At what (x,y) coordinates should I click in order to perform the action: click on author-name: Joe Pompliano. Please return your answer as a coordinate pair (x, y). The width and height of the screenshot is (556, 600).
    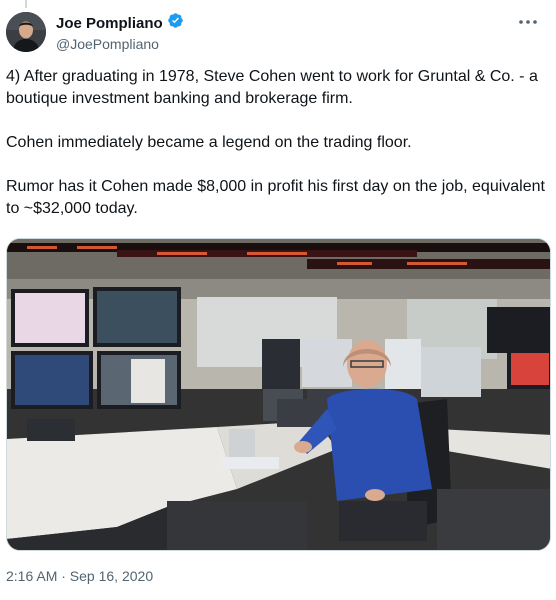
    Looking at the image, I should click on (109, 23).